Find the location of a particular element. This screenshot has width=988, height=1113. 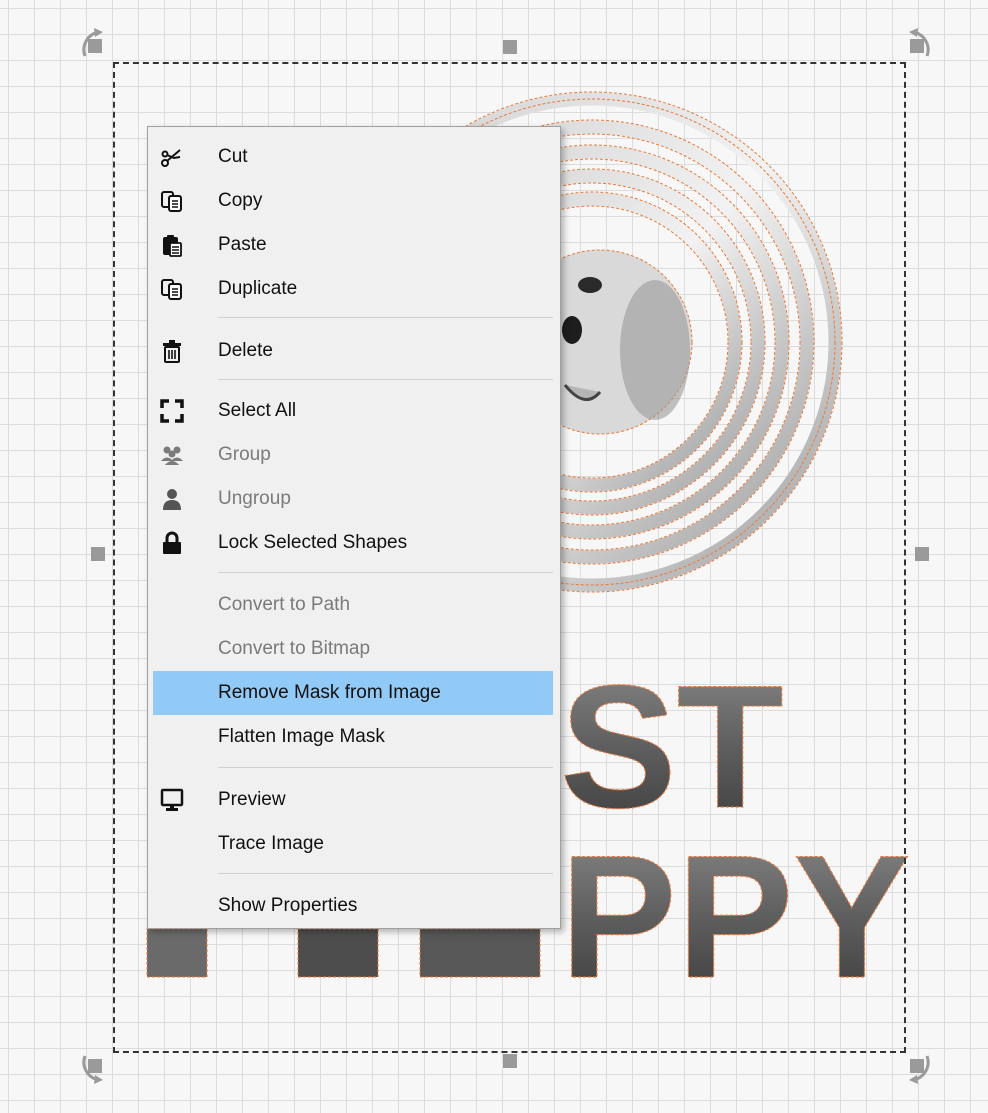

menu-item-label: Delete is located at coordinates (245, 350).